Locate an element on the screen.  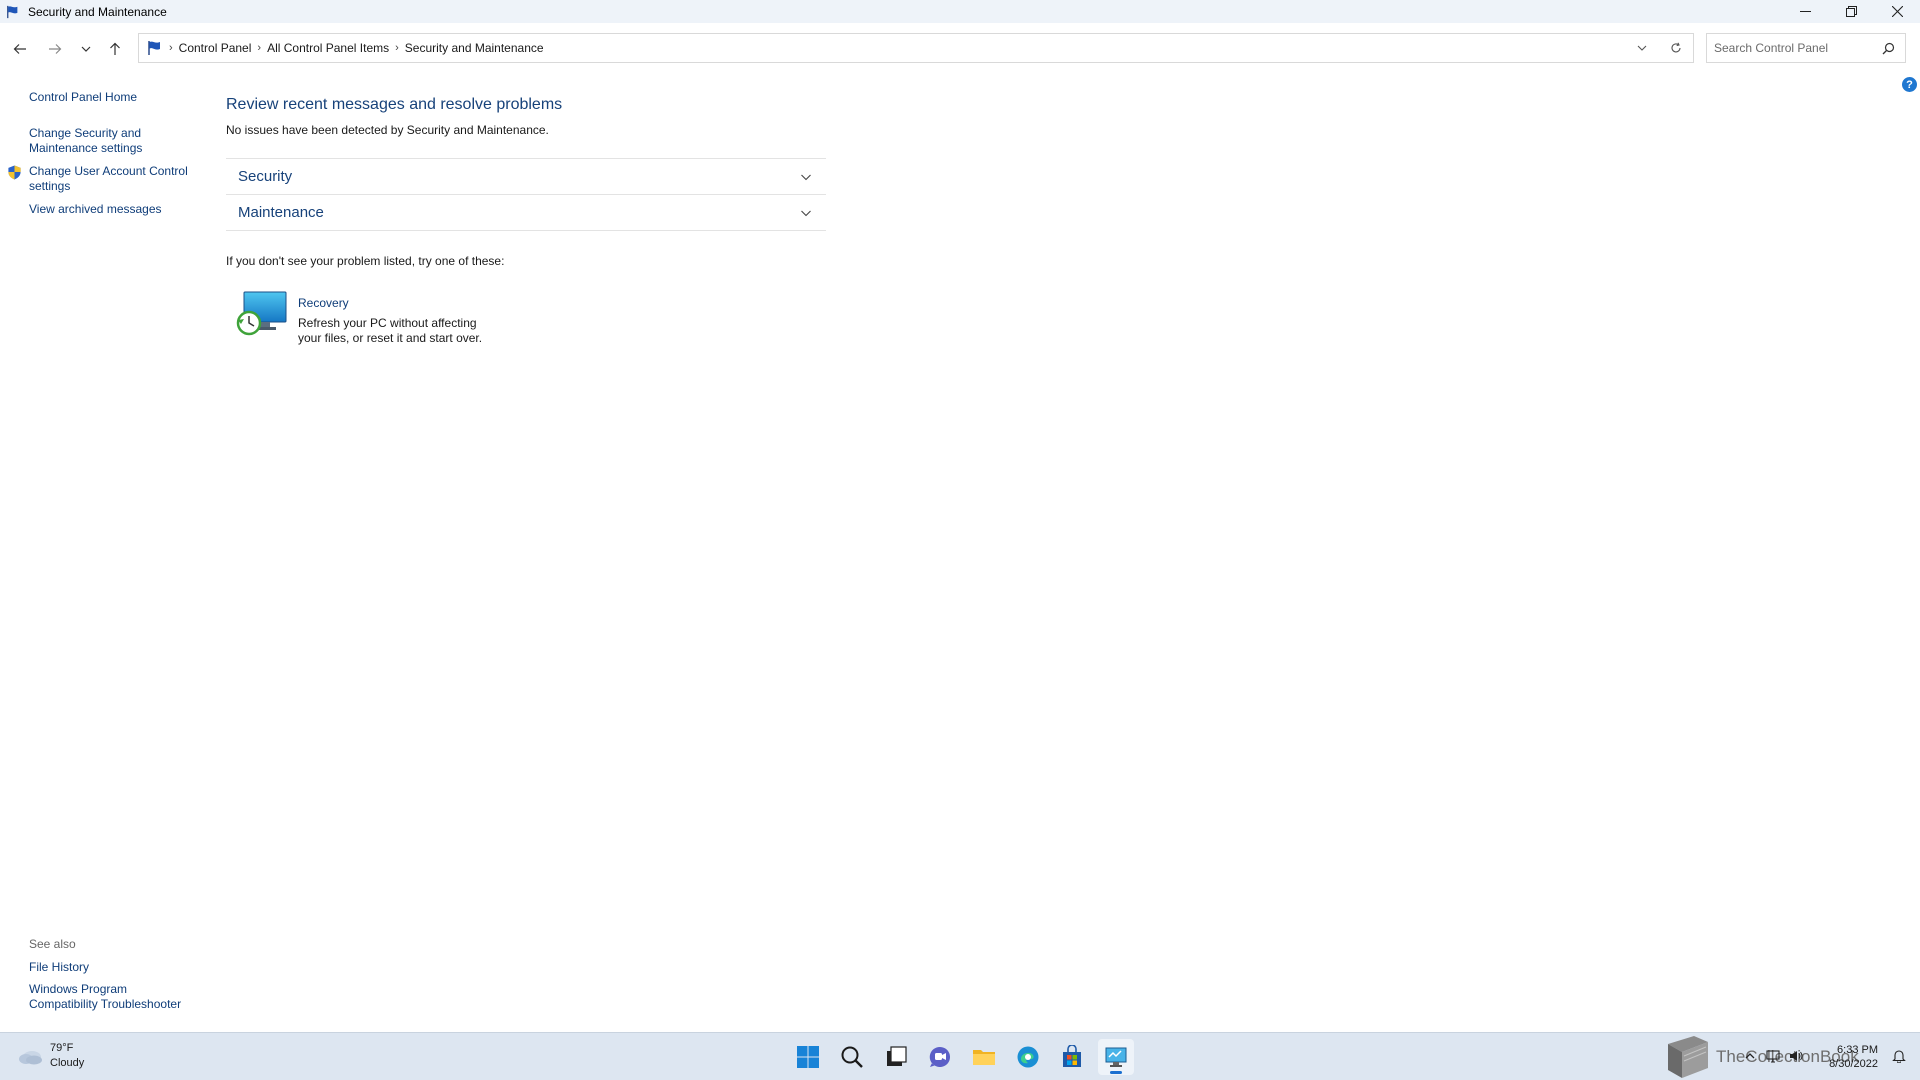
close-icon is located at coordinates (1897, 11).